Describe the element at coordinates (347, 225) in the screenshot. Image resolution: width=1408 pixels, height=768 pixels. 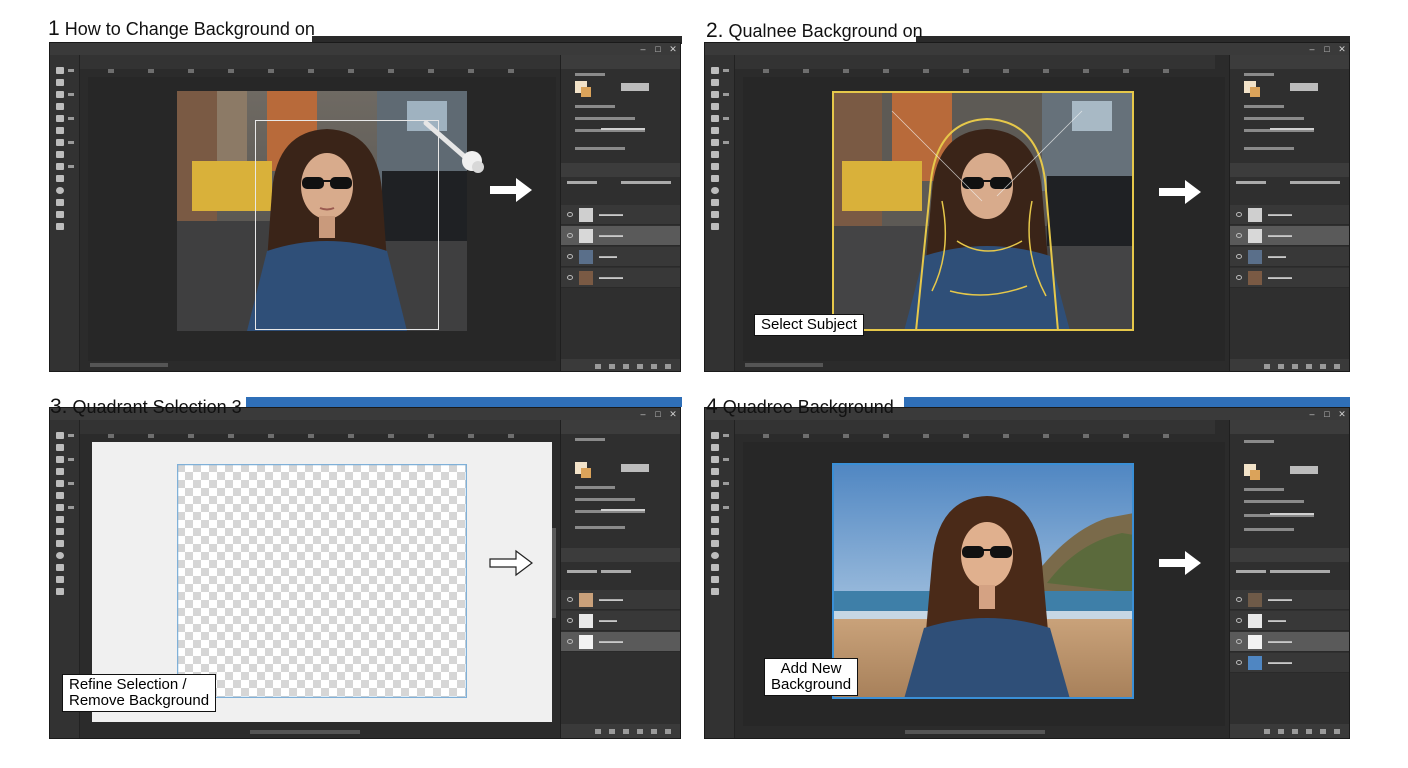
I see `transform-bounding-box` at that location.